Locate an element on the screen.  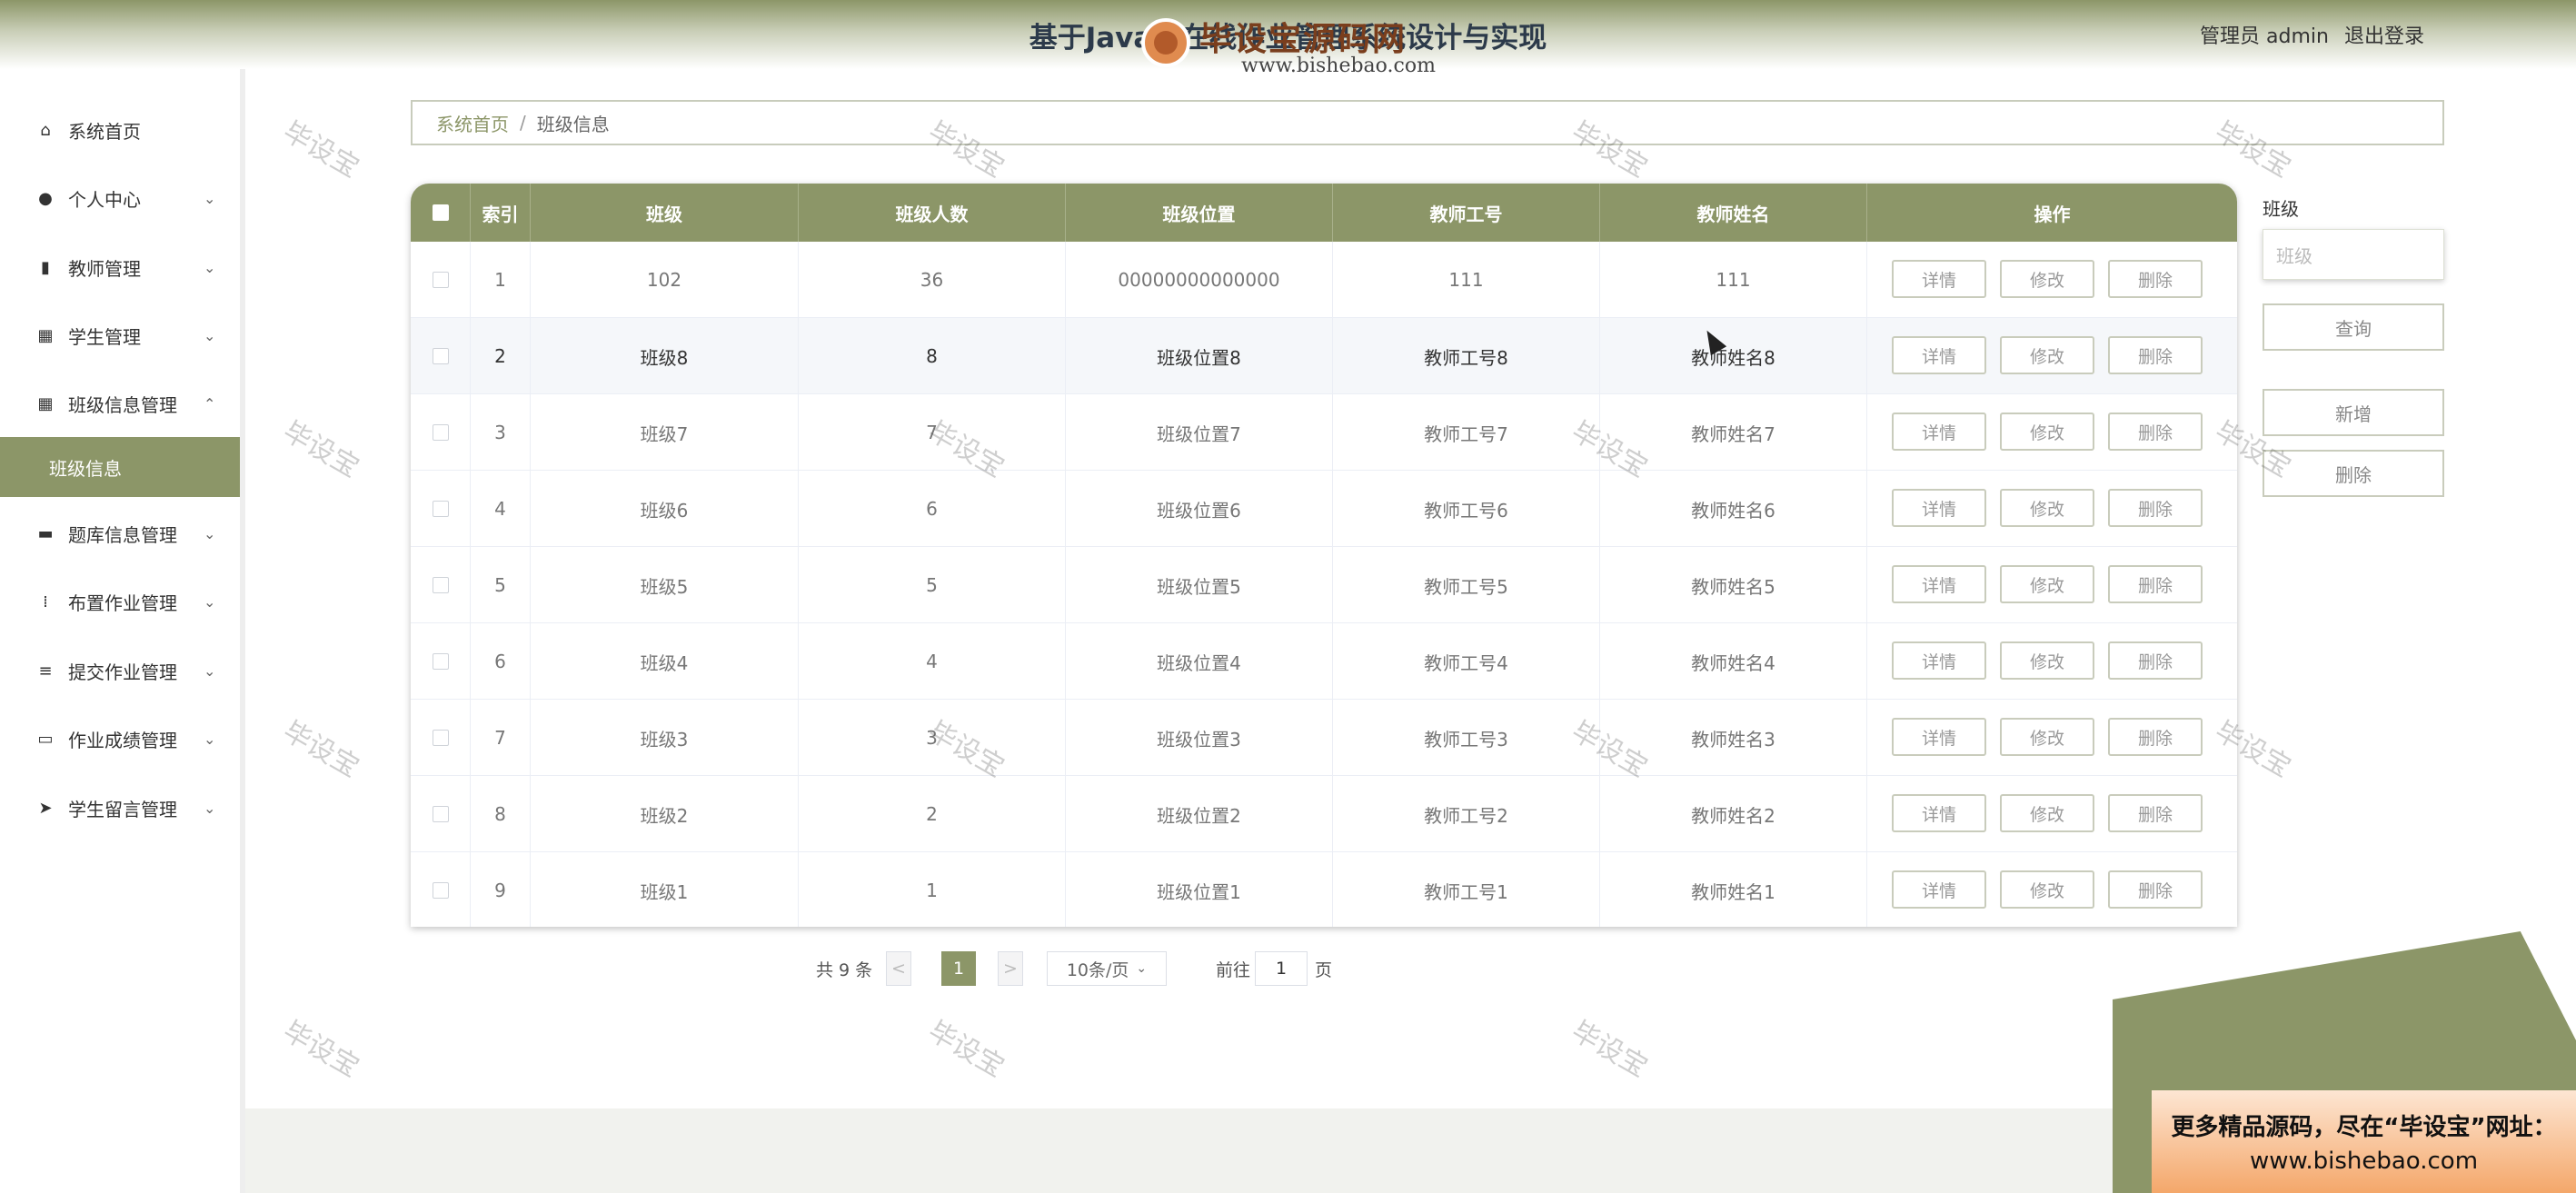
sidebar-item-question-bank: ▬ 题库信息管理 ⌄ is located at coordinates (120, 533).